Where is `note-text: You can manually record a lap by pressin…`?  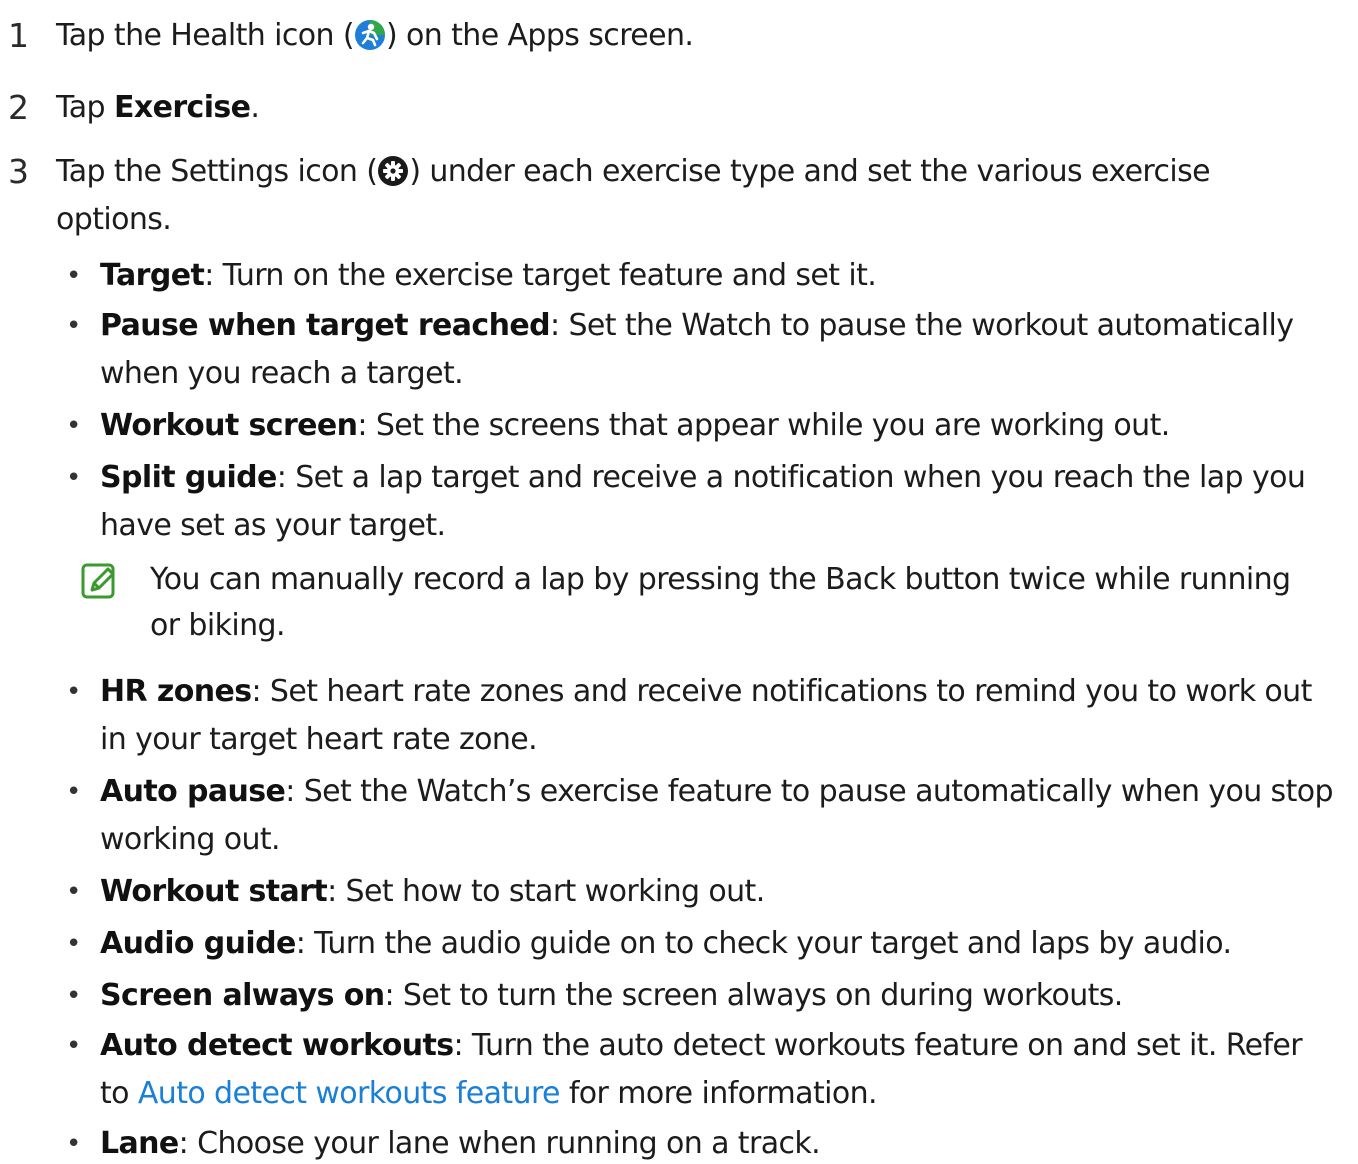 note-text: You can manually record a lap by pressin… is located at coordinates (720, 579).